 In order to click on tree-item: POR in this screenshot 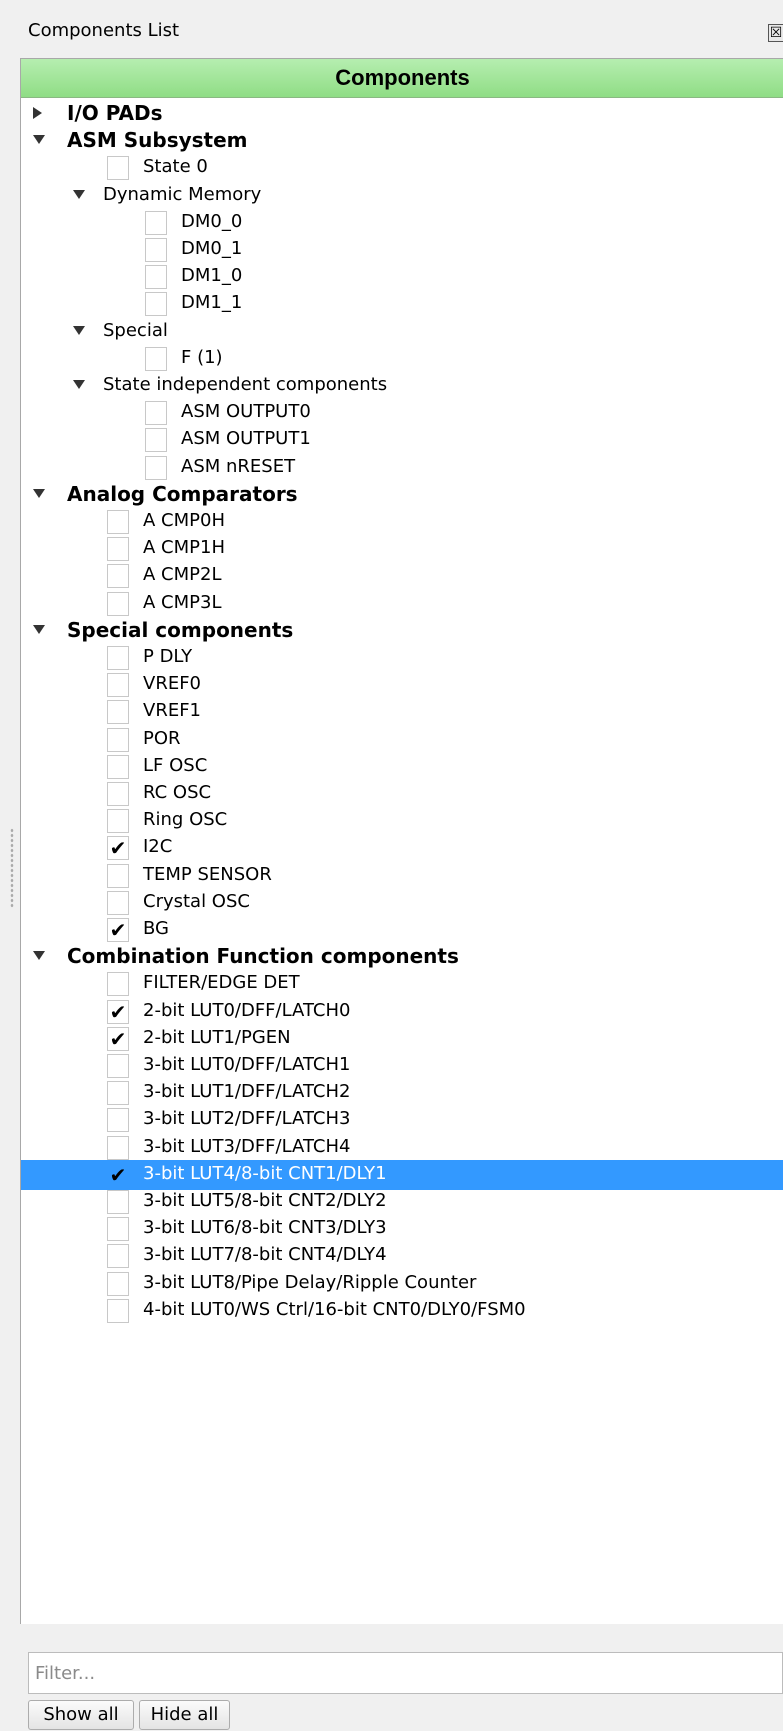, I will do `click(402, 740)`.